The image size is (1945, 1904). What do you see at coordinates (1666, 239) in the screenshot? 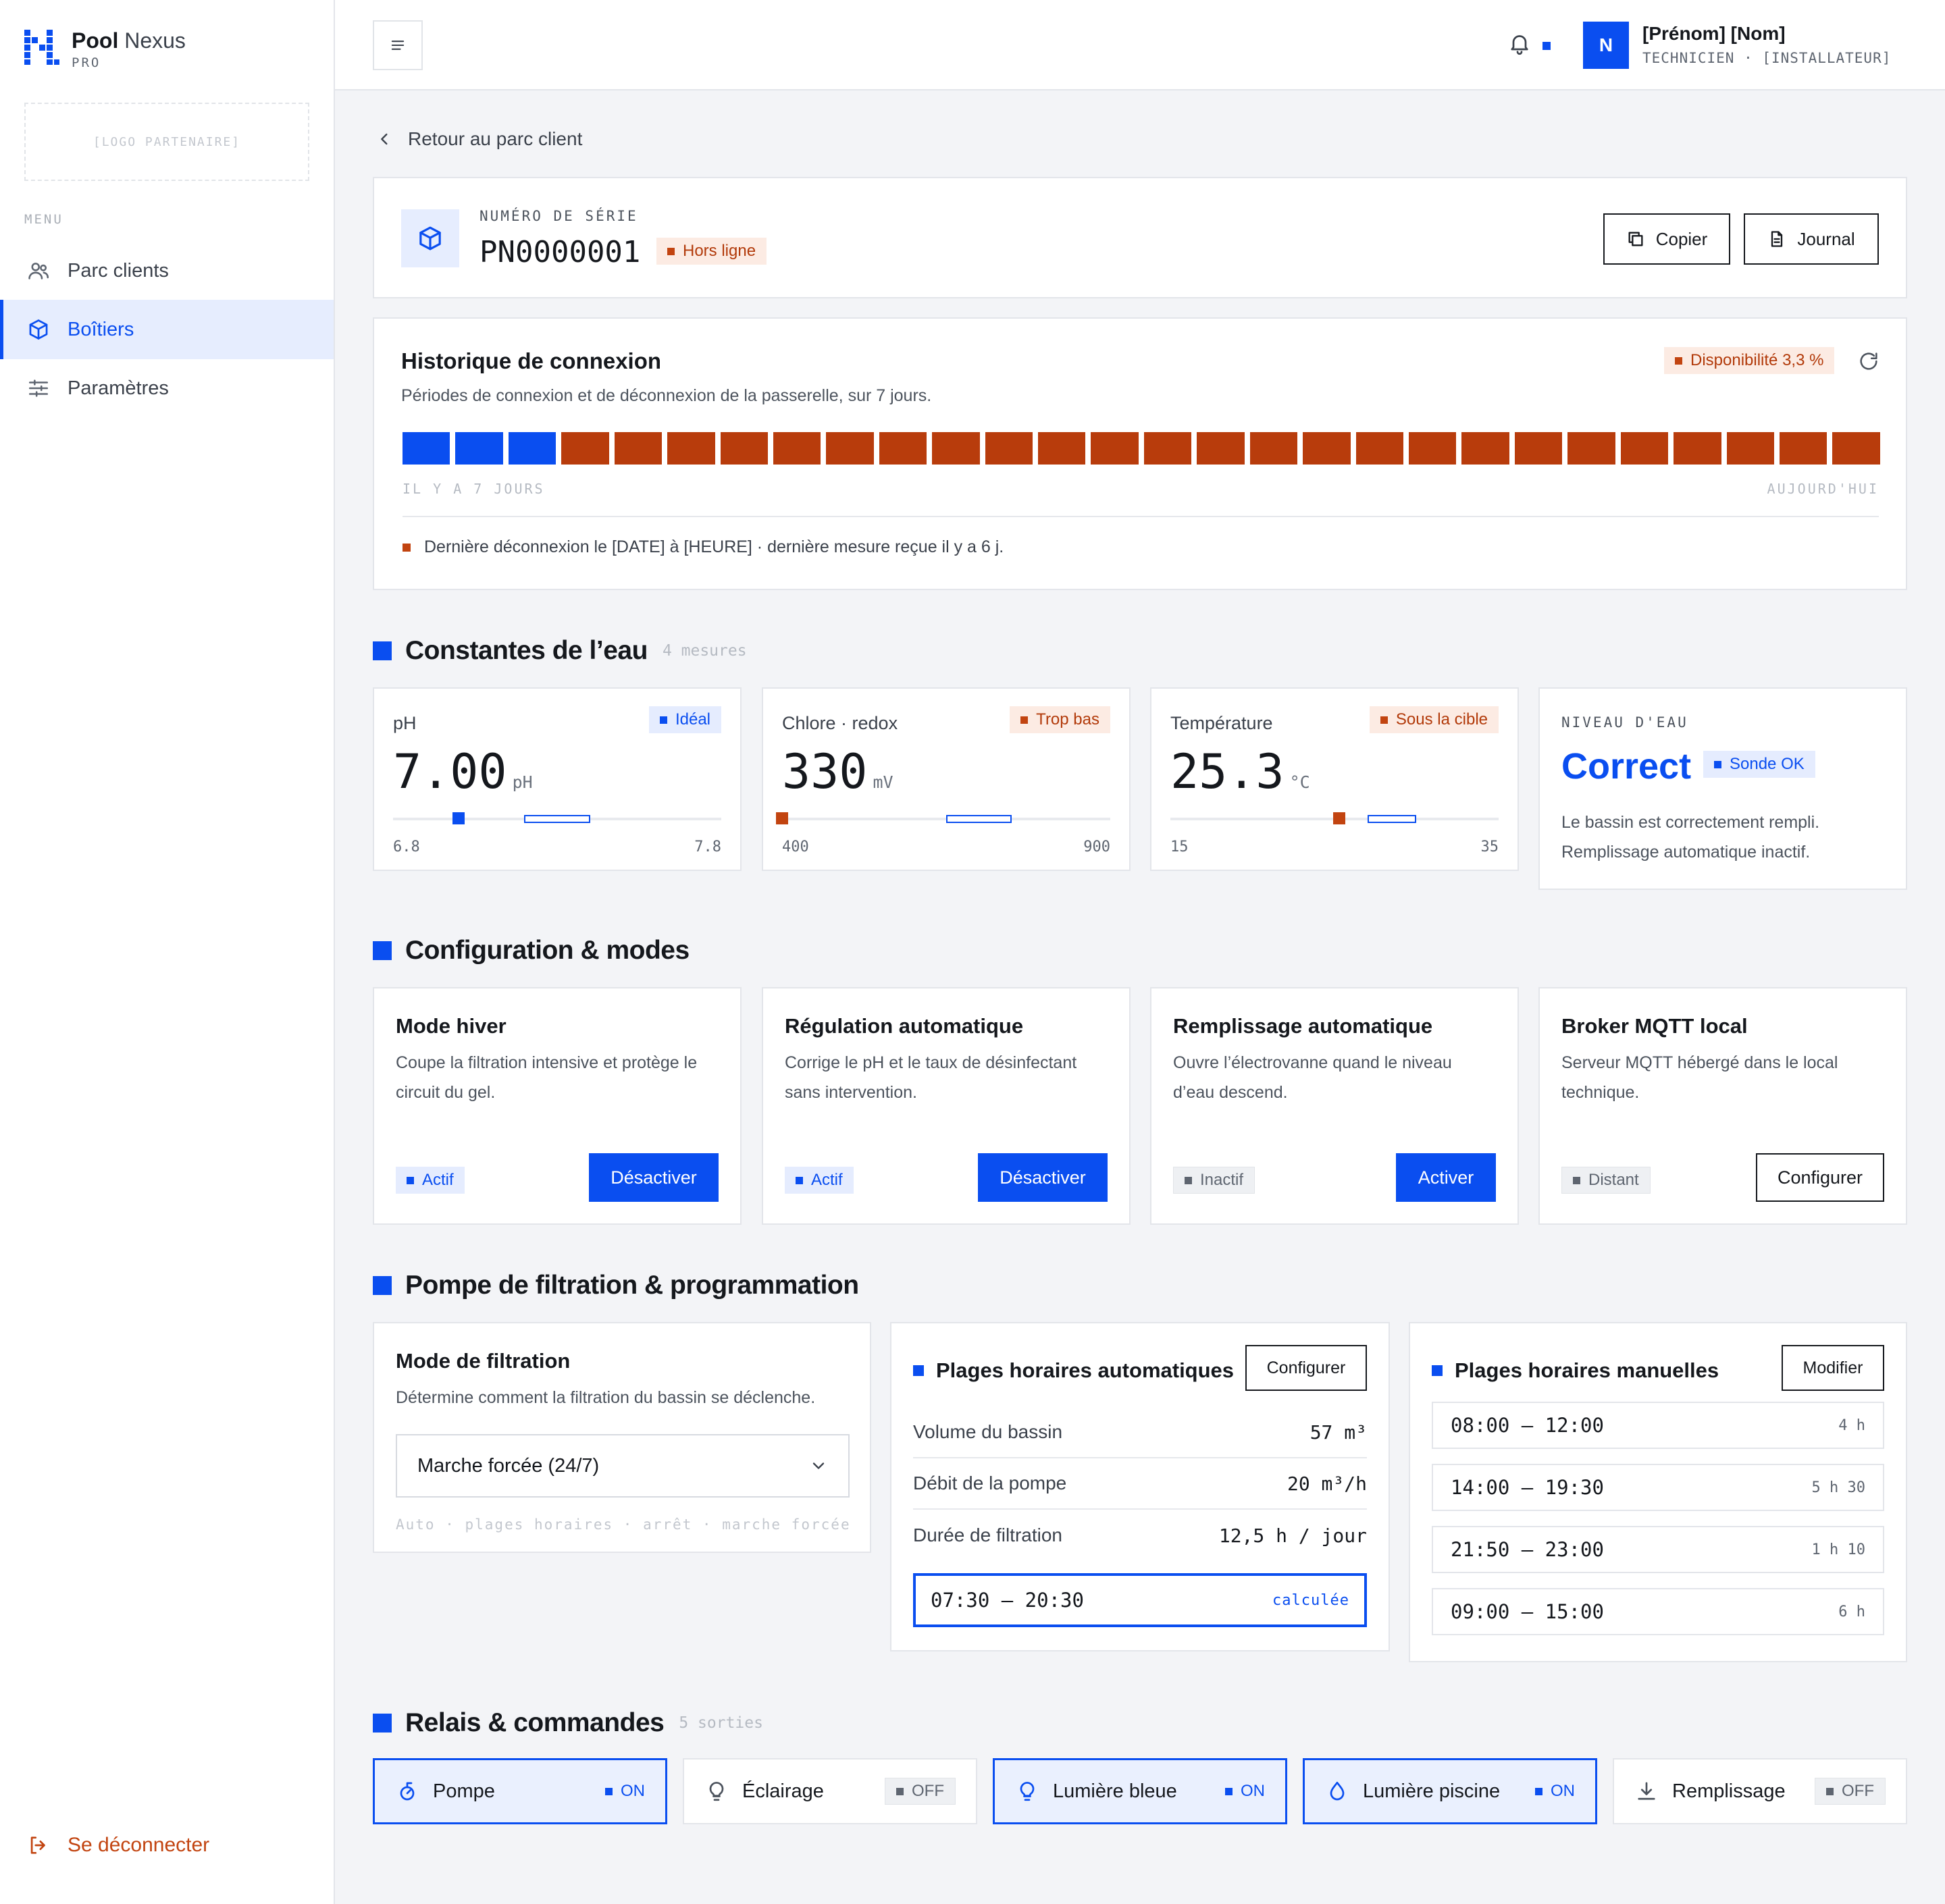
I see `copy-button: Copier` at bounding box center [1666, 239].